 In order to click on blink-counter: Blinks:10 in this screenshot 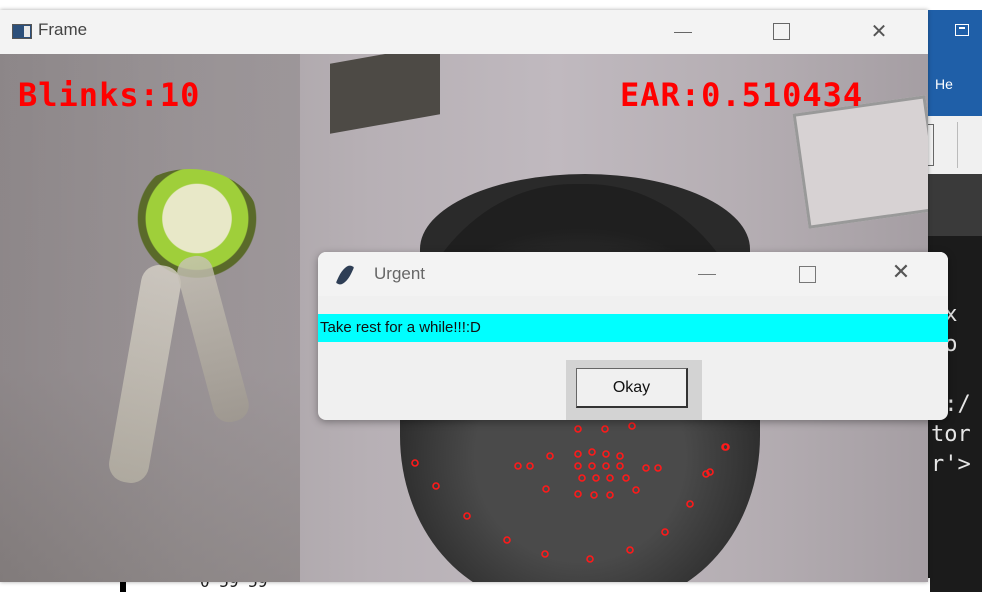, I will do `click(109, 95)`.